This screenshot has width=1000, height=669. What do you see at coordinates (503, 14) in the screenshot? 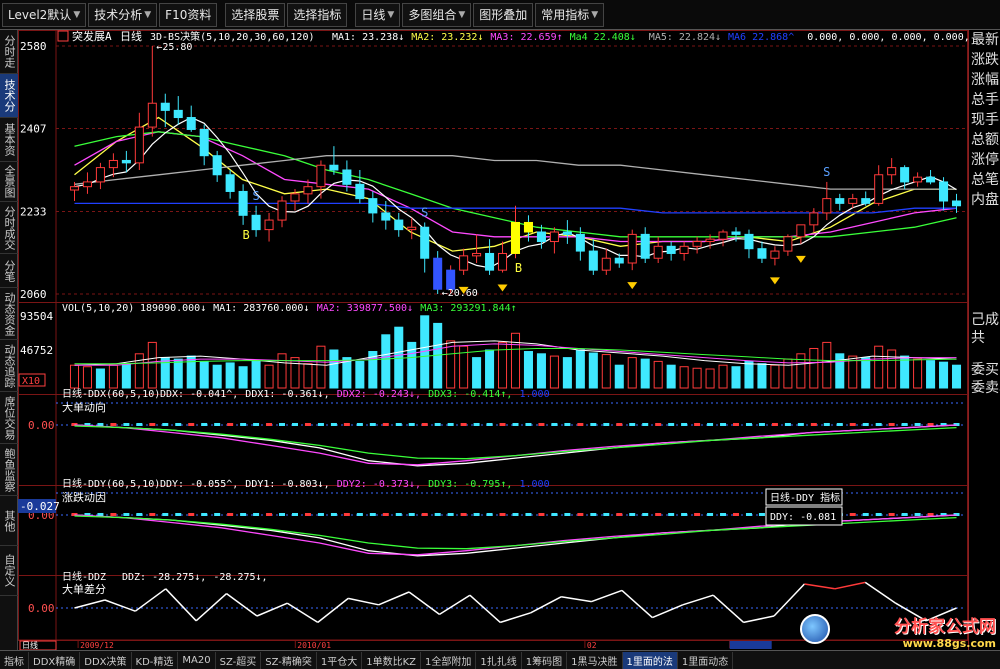
I see `toolbar-button: 图形叠加` at bounding box center [503, 14].